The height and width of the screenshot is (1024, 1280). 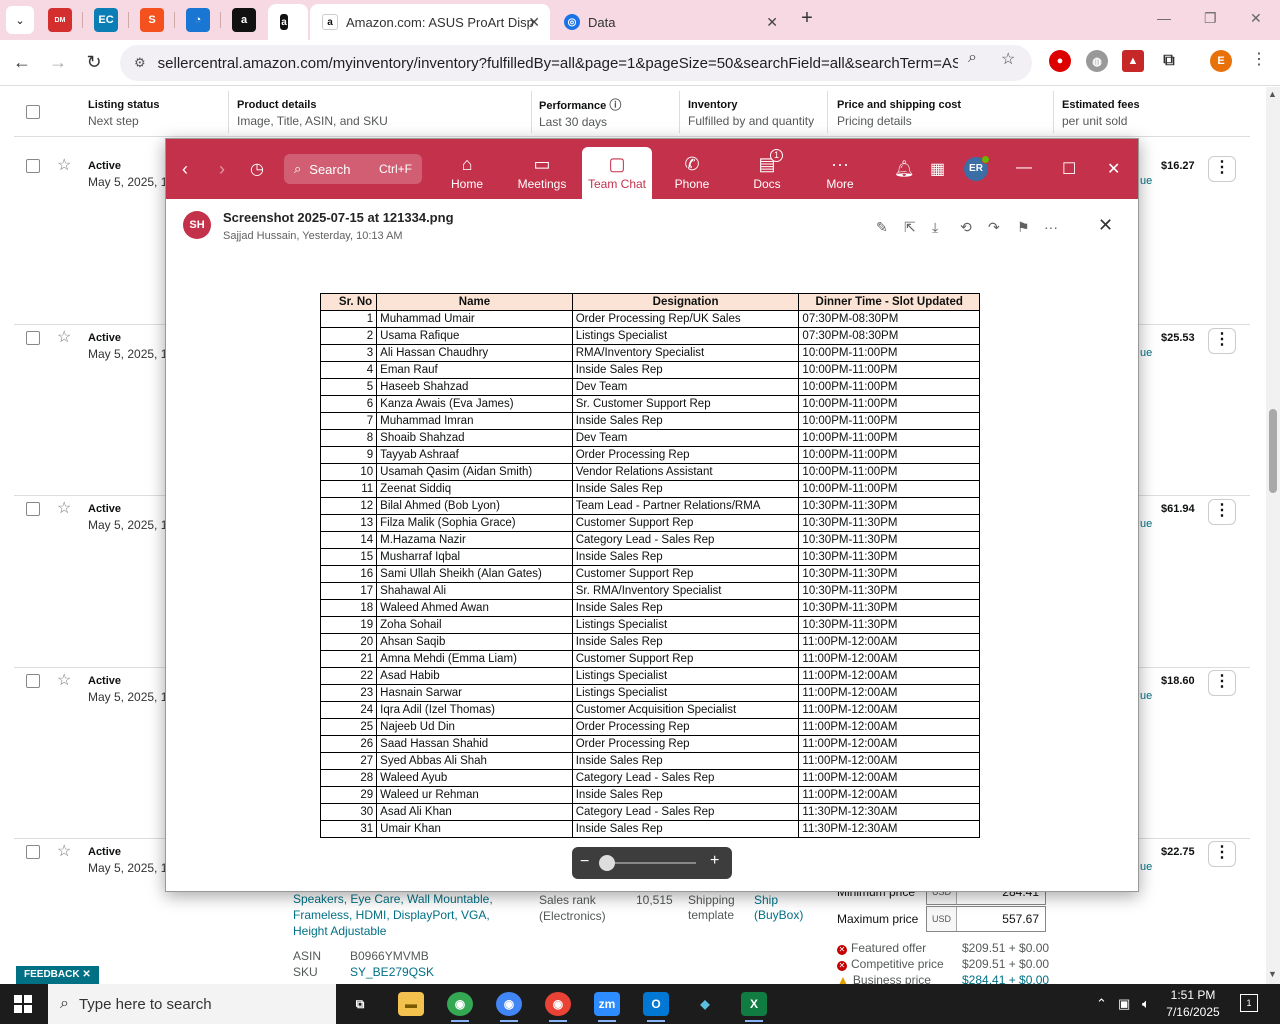 What do you see at coordinates (882, 227) in the screenshot?
I see `edit-pencil-icon: ✎` at bounding box center [882, 227].